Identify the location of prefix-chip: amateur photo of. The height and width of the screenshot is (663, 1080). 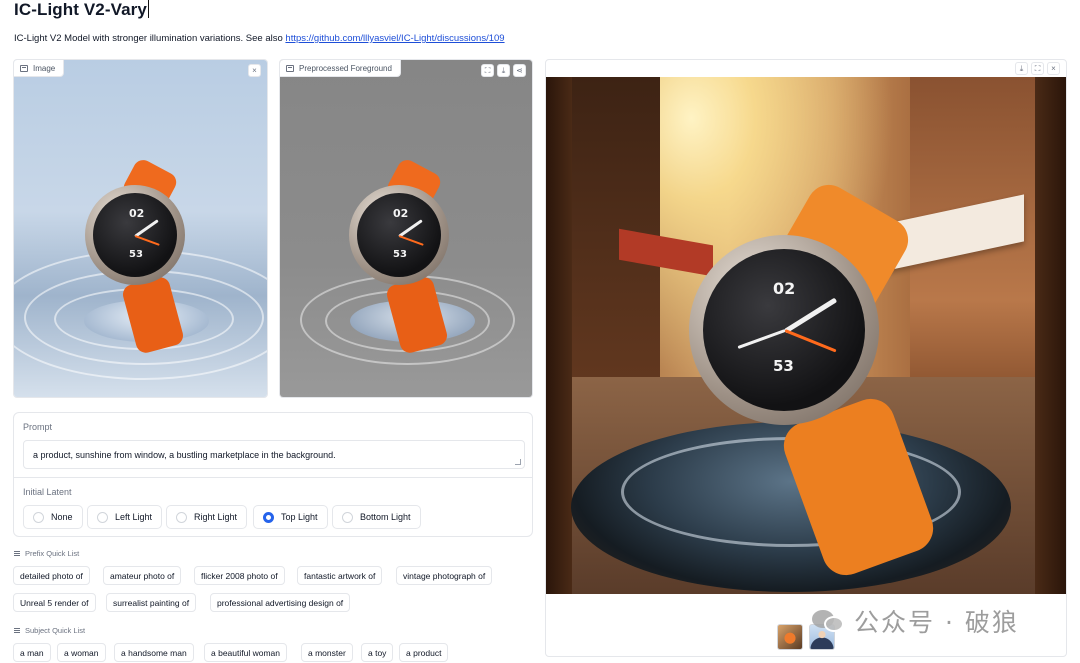
(142, 575).